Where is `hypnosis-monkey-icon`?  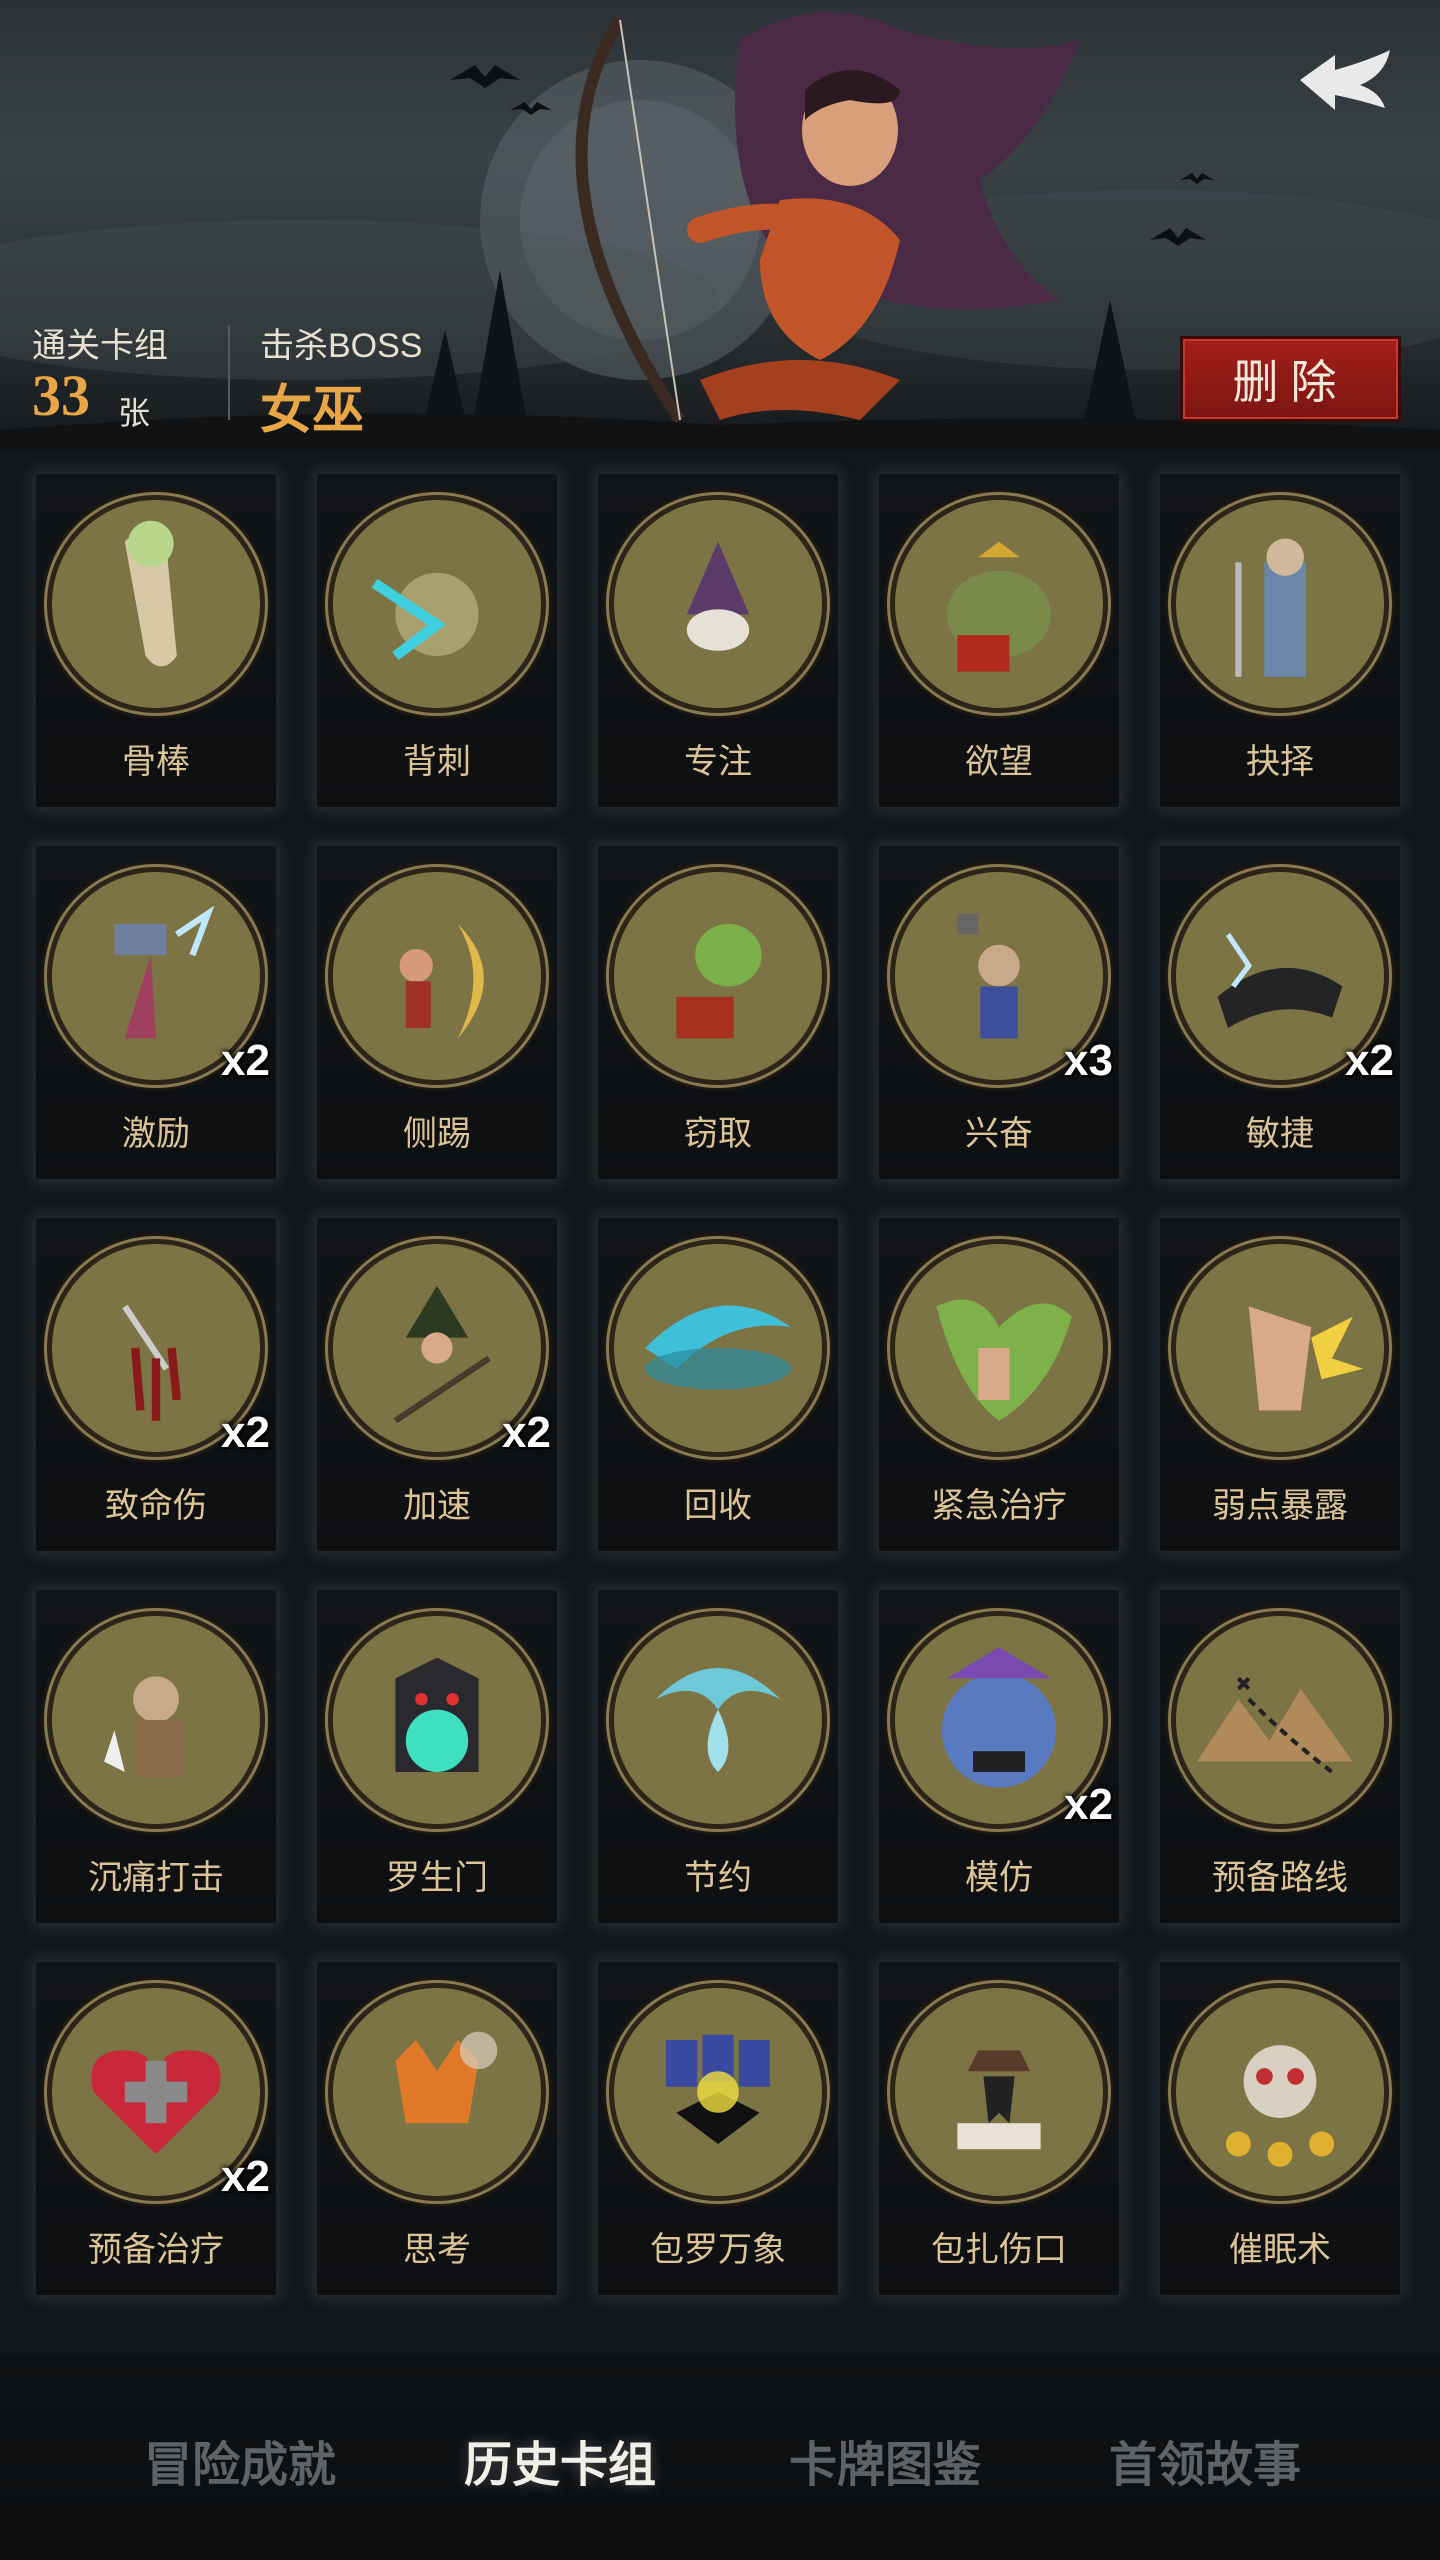
hypnosis-monkey-icon is located at coordinates (1280, 2092).